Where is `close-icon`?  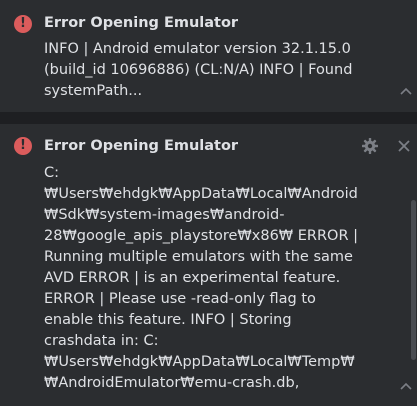 close-icon is located at coordinates (404, 146).